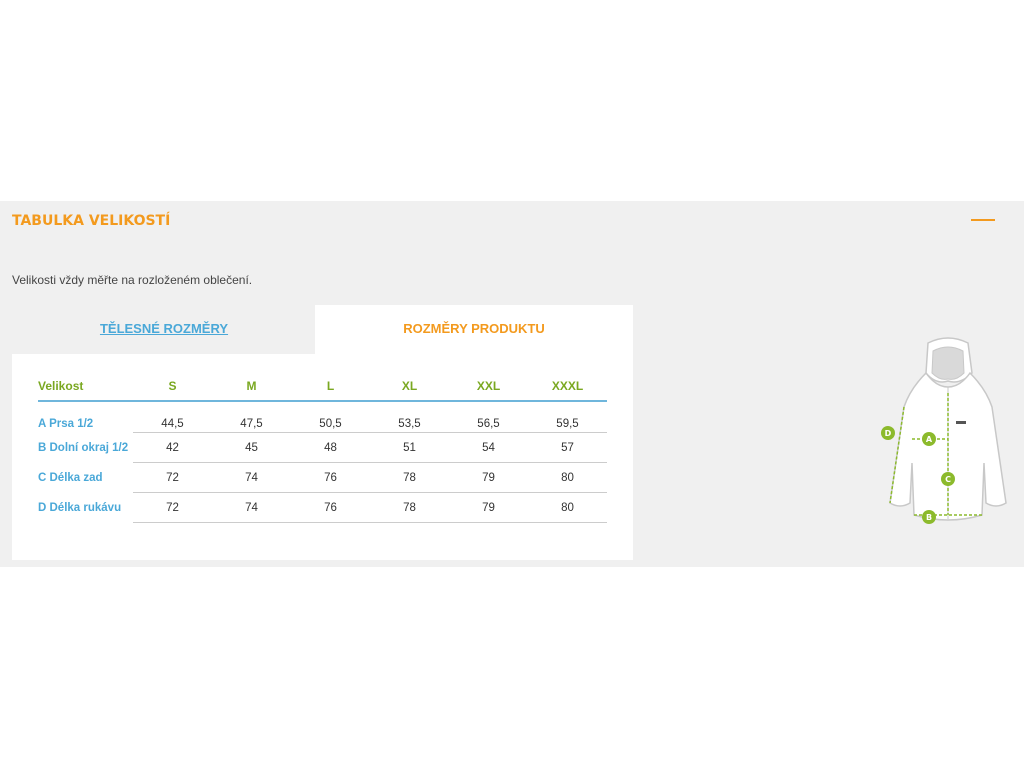 The height and width of the screenshot is (768, 1024). I want to click on tab-product-measurements: ROZMĚRY PRODUKTU, so click(474, 329).